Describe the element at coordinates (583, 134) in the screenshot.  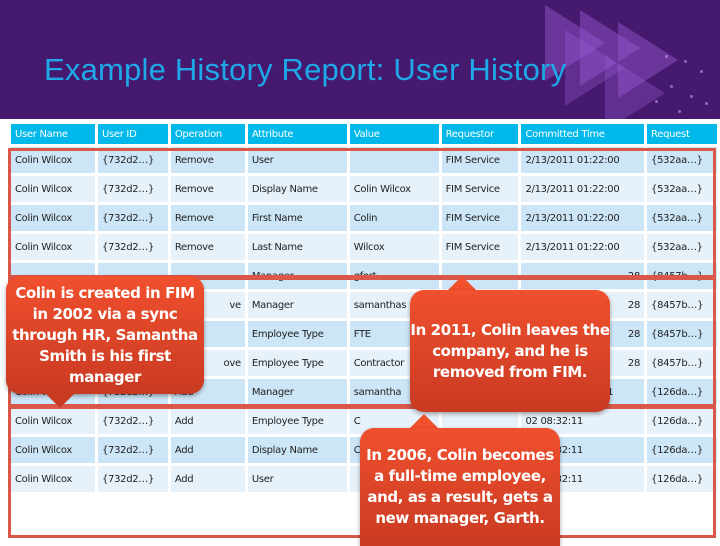
I see `column-header: Committed Time` at that location.